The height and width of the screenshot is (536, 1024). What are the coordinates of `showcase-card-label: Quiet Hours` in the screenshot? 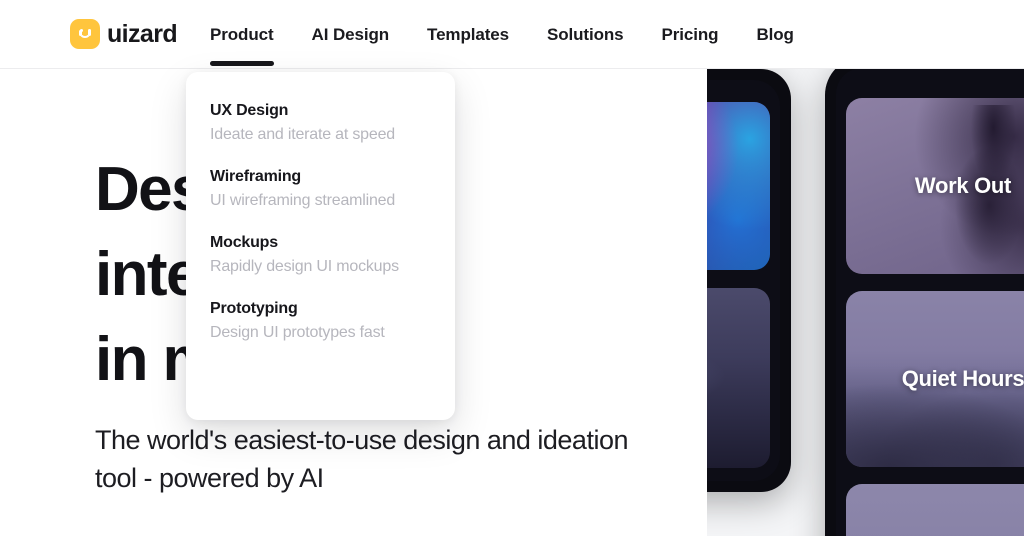 It's located at (962, 378).